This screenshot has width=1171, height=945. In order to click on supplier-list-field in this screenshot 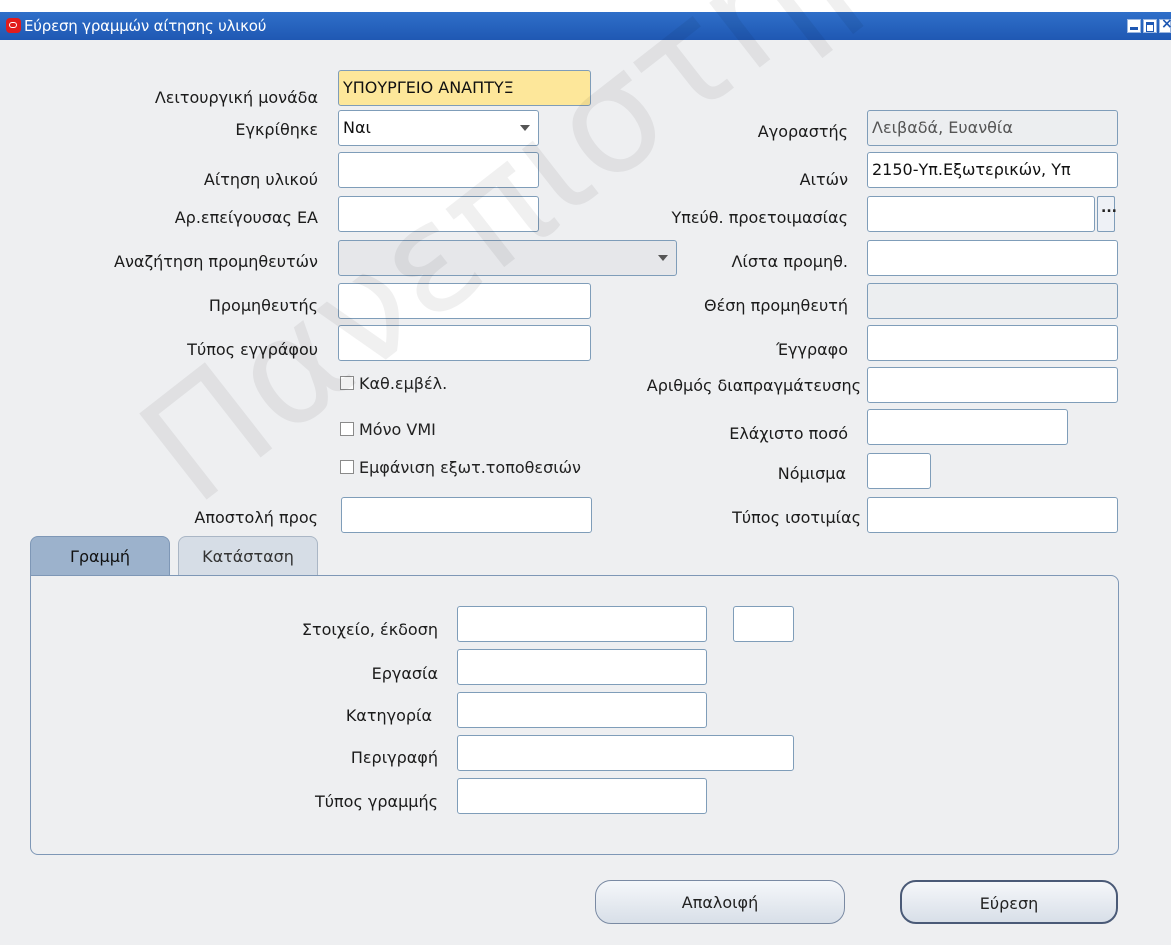, I will do `click(992, 258)`.